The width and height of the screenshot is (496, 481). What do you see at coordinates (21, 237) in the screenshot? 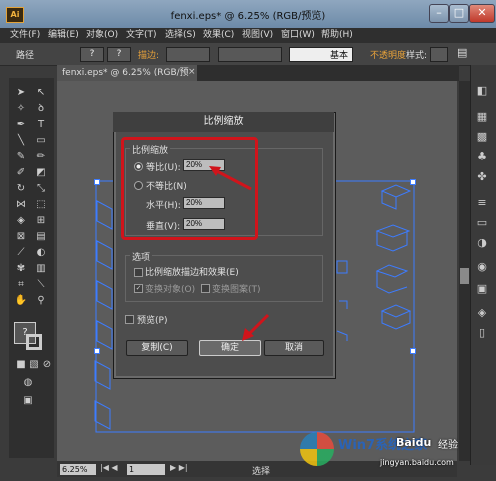
I see `mesh-tool-icon: ⊠` at bounding box center [21, 237].